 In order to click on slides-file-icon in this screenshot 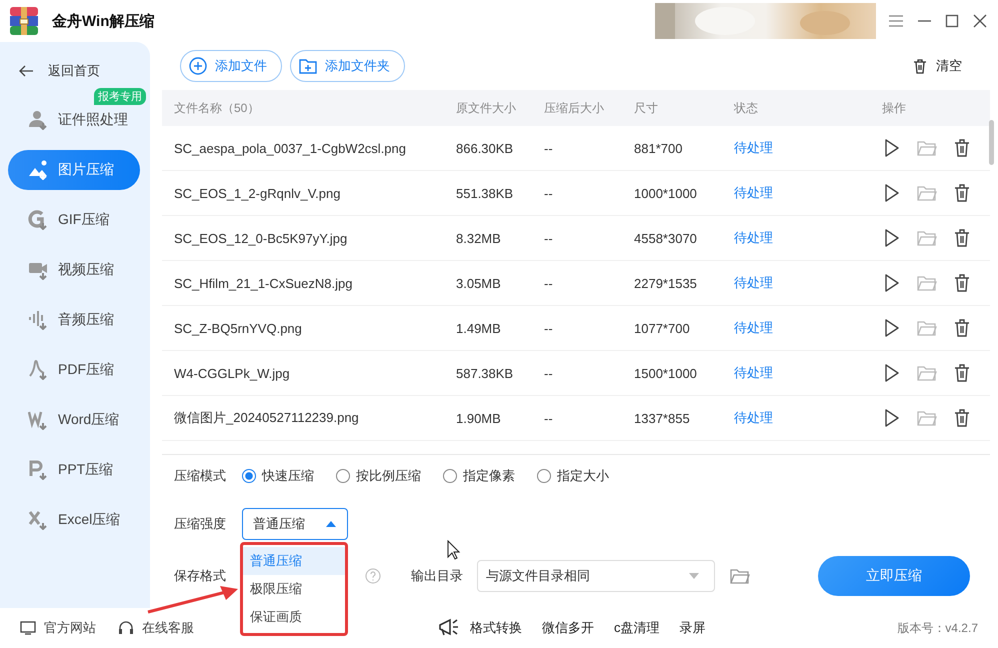, I will do `click(38, 470)`.